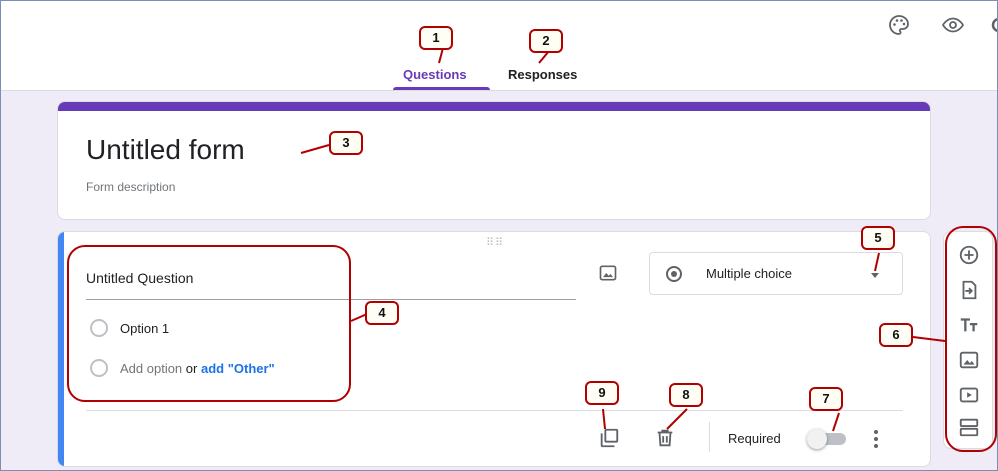 The image size is (998, 471). What do you see at coordinates (209, 323) in the screenshot?
I see `annotation-region-question` at bounding box center [209, 323].